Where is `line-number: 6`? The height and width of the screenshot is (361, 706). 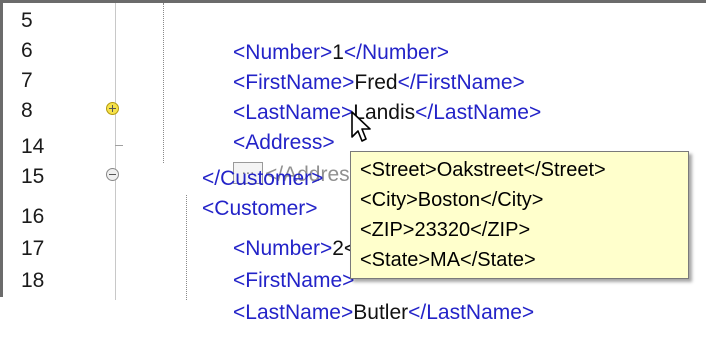
line-number: 6 is located at coordinates (27, 50).